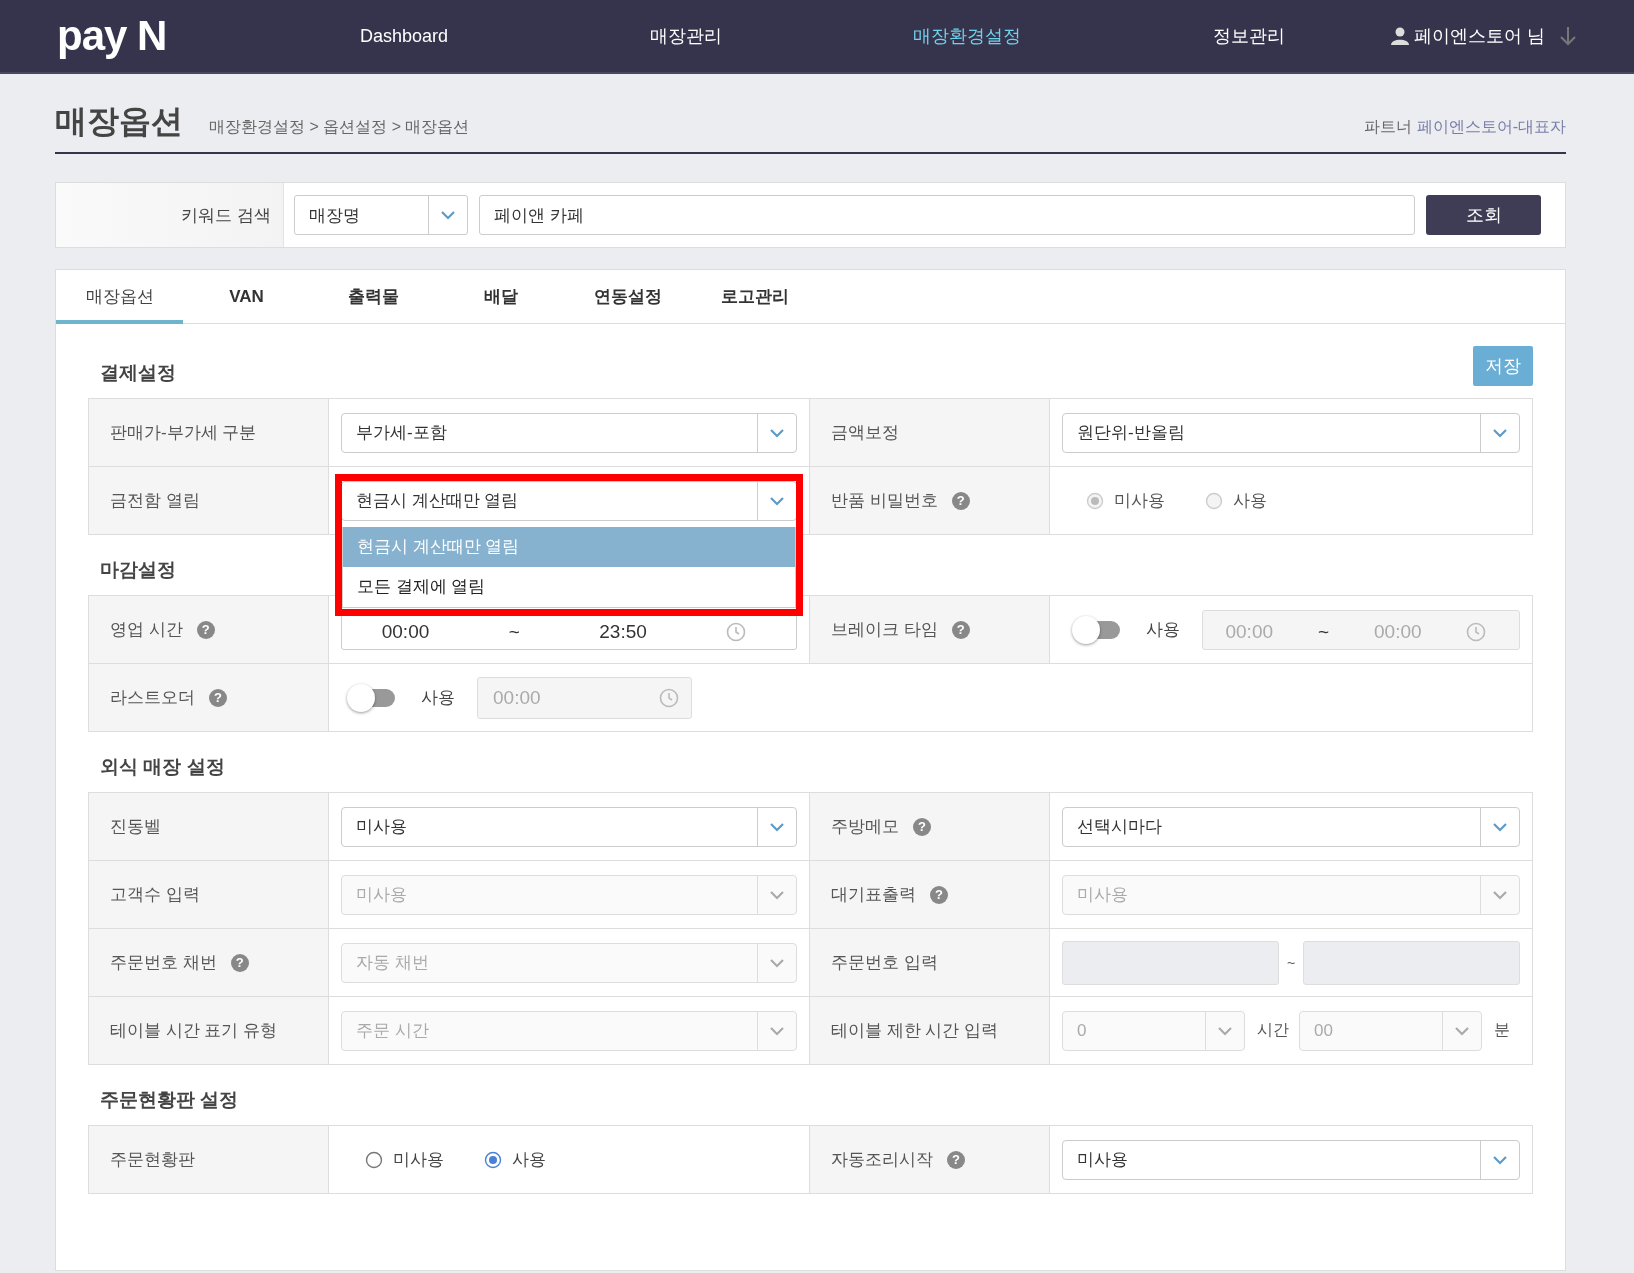  I want to click on search-type-select: 매장명, so click(381, 215).